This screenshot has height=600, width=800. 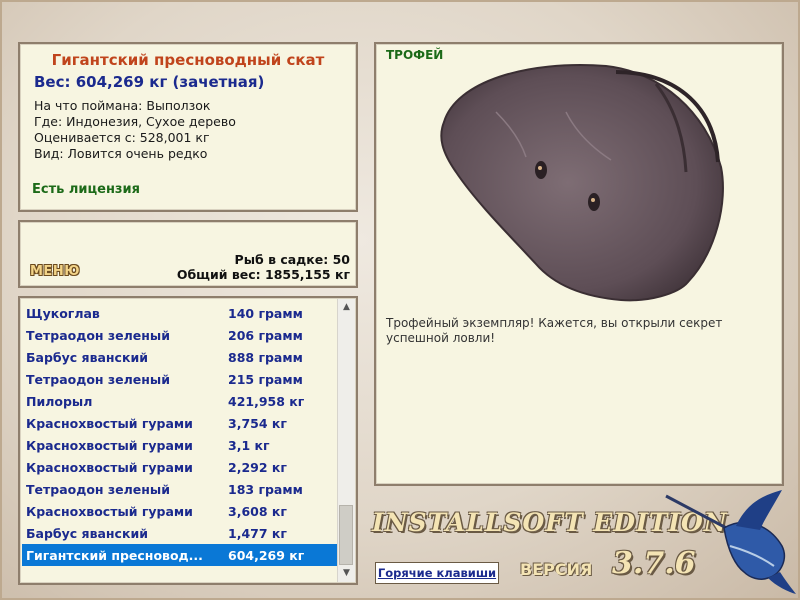 What do you see at coordinates (266, 555) in the screenshot?
I see `catch-item-weight: 604,269 кг` at bounding box center [266, 555].